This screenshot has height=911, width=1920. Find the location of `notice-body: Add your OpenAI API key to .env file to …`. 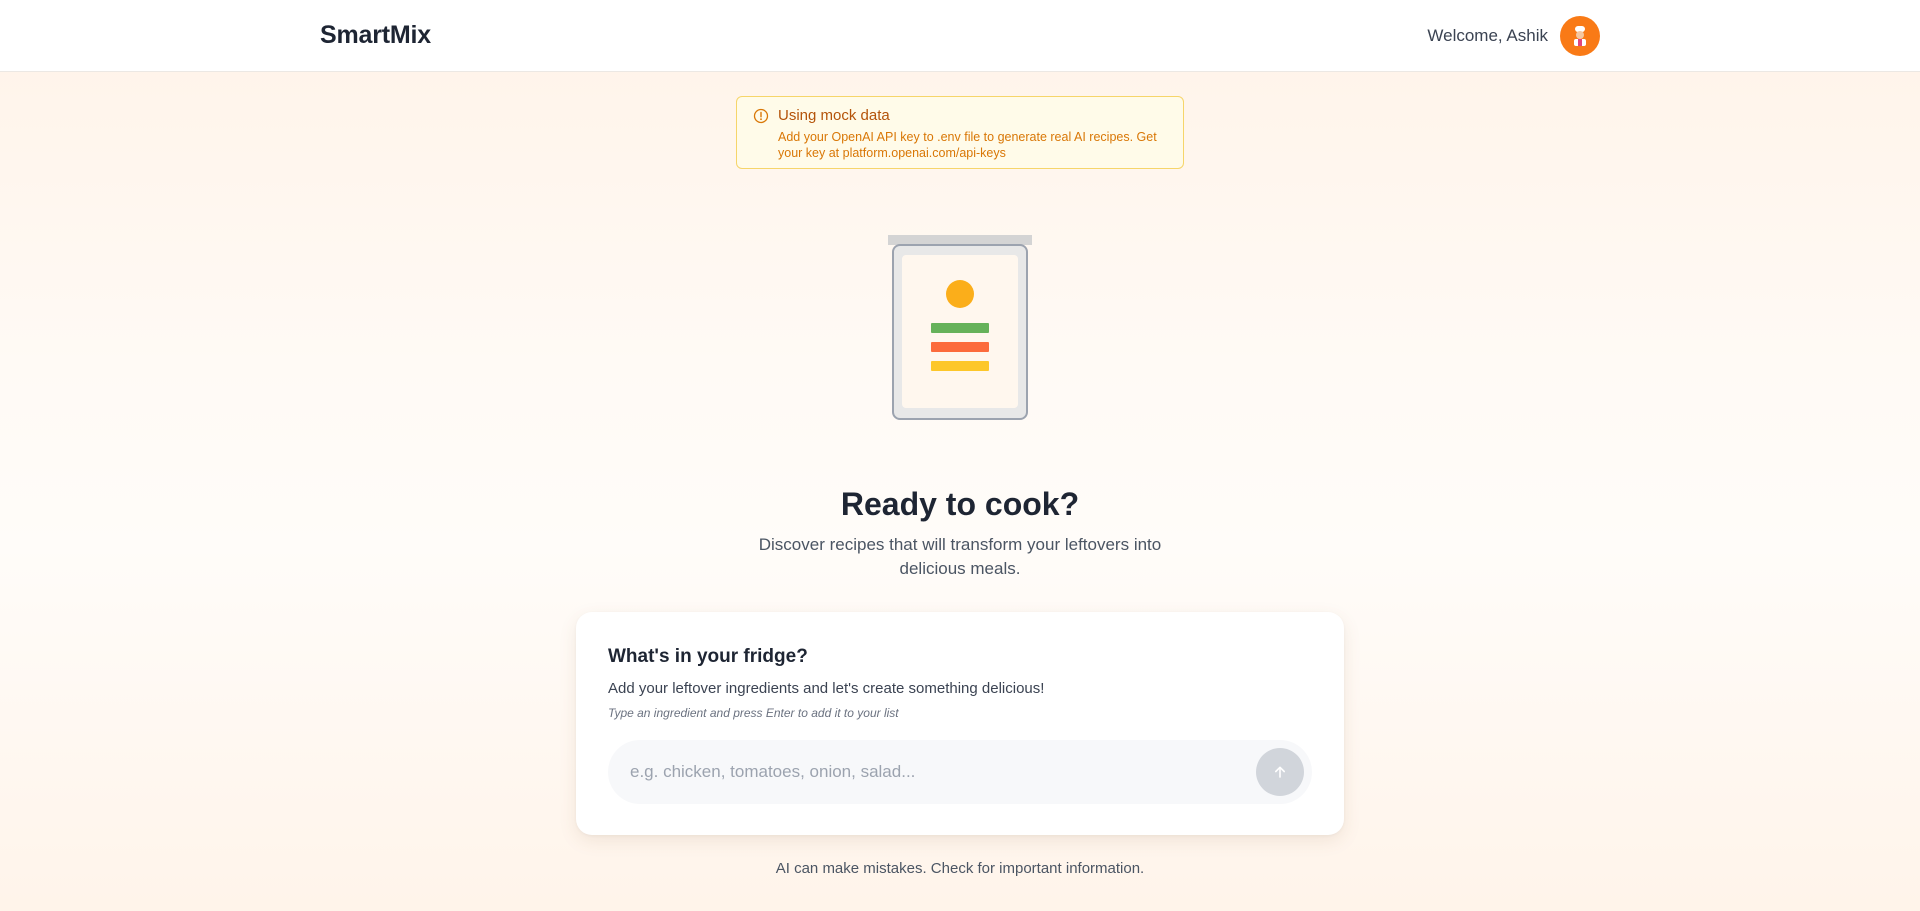

notice-body: Add your OpenAI API key to .env file to … is located at coordinates (967, 145).